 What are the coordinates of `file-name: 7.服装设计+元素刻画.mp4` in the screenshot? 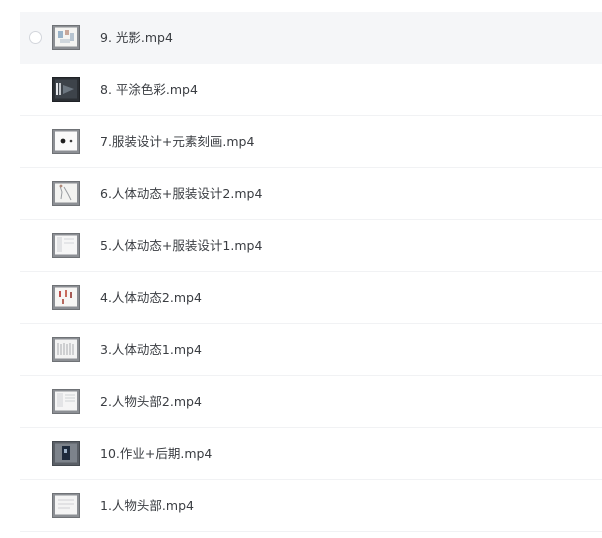 It's located at (177, 142).